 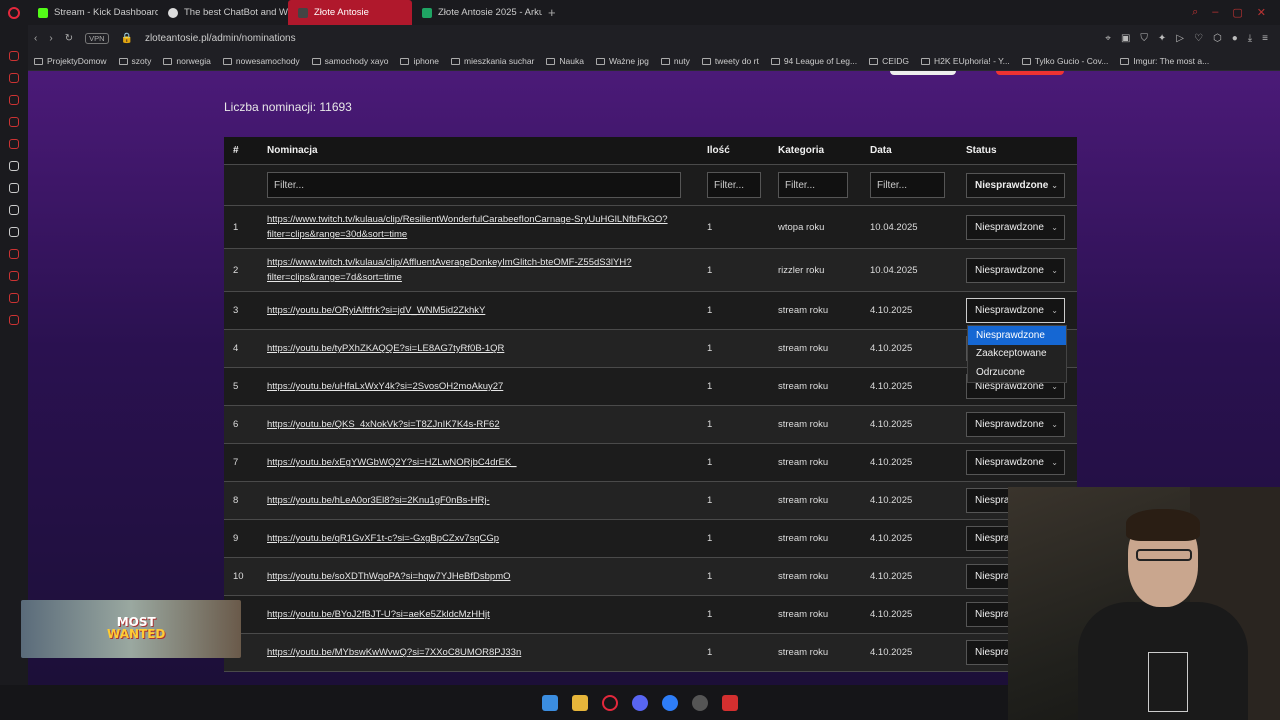 I want to click on settings-icon, so click(x=14, y=320).